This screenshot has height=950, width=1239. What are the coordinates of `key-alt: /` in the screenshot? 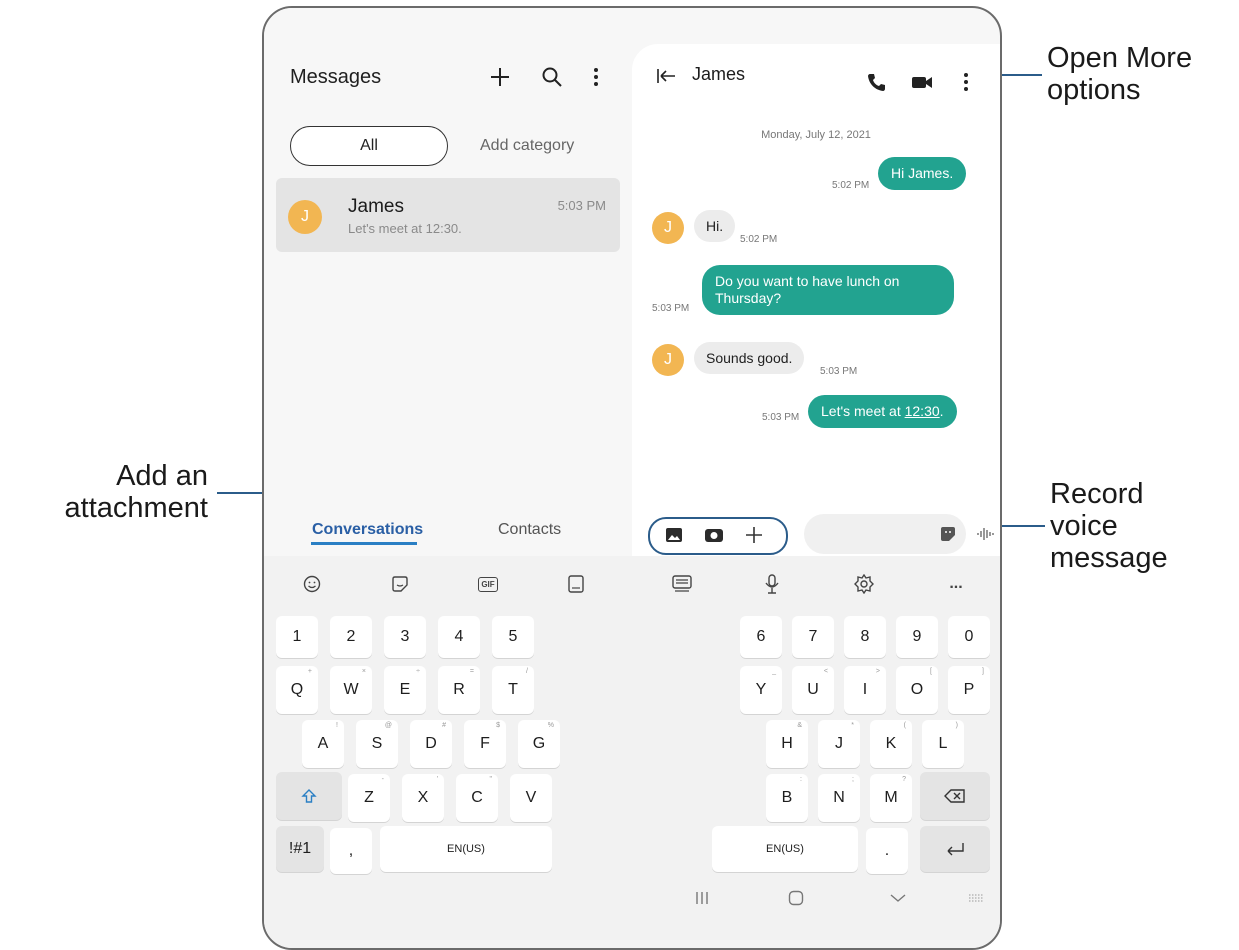 It's located at (527, 671).